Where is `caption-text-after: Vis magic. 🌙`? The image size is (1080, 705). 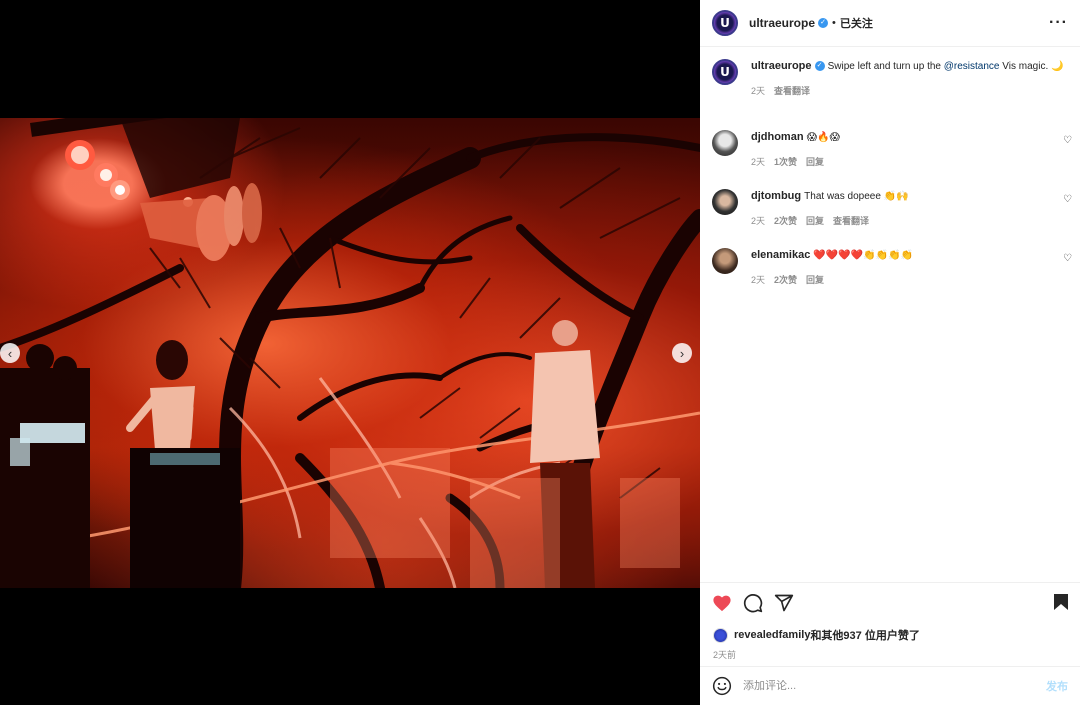
caption-text-after: Vis magic. 🌙 is located at coordinates (1031, 66).